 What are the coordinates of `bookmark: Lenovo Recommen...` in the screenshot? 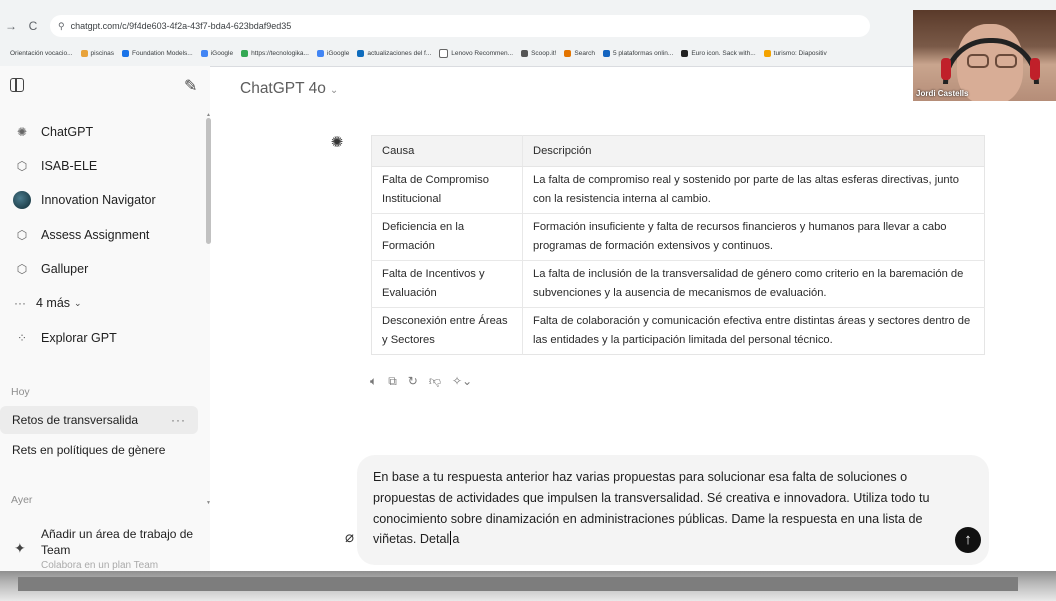 It's located at (476, 53).